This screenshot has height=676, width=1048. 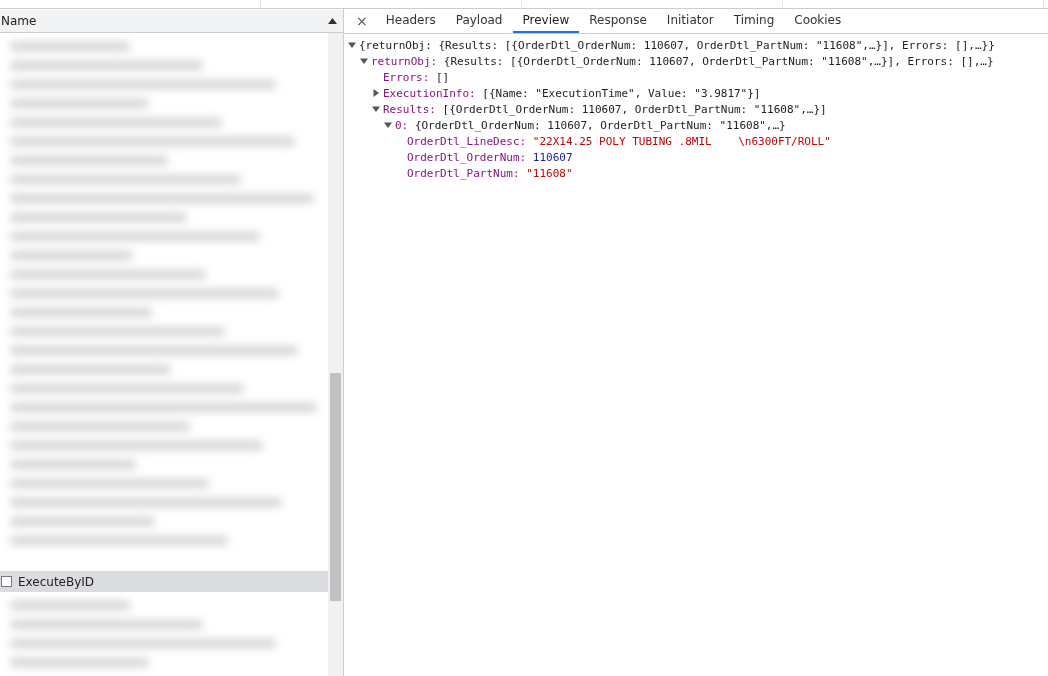 What do you see at coordinates (818, 21) in the screenshot?
I see `tab: Cookies` at bounding box center [818, 21].